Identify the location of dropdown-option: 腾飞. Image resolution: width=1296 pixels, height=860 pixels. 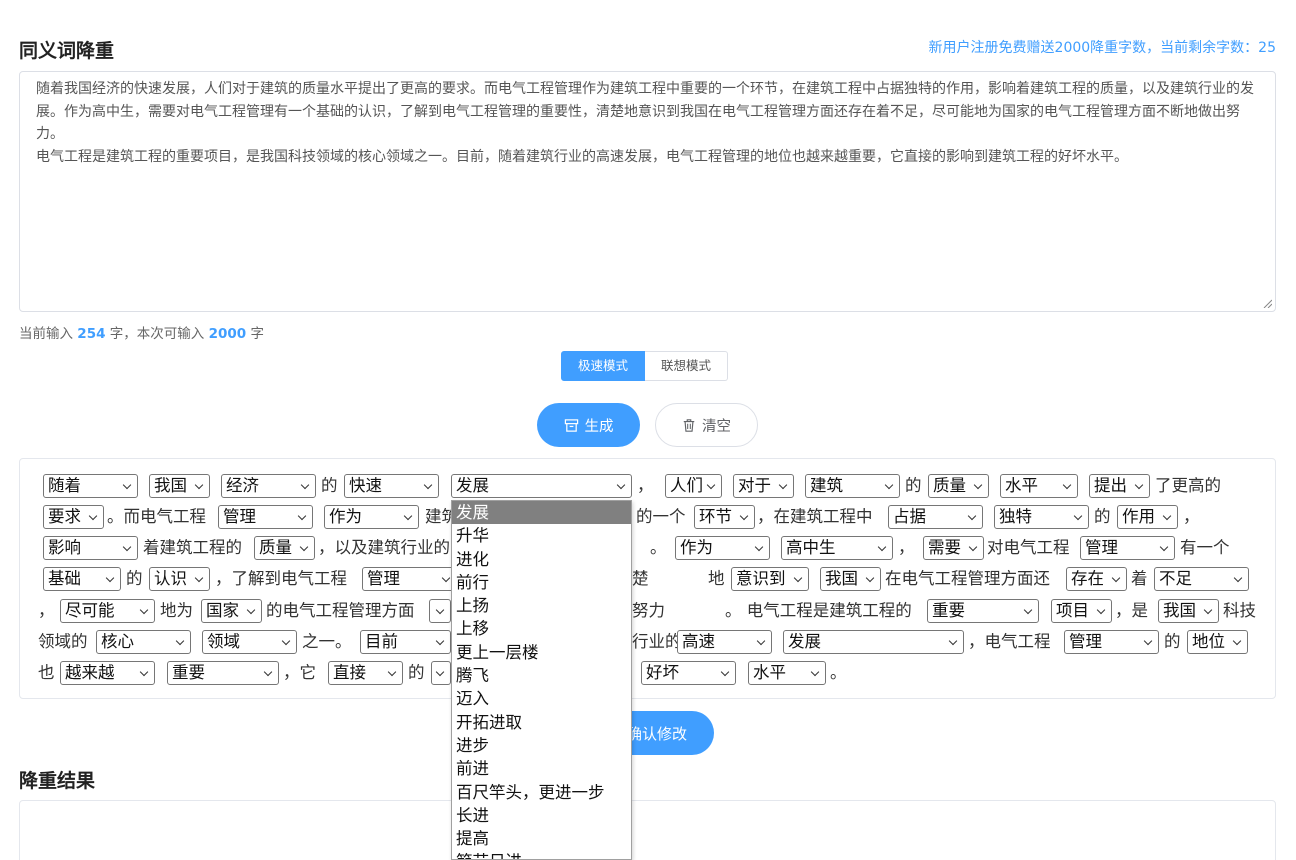
(541, 675).